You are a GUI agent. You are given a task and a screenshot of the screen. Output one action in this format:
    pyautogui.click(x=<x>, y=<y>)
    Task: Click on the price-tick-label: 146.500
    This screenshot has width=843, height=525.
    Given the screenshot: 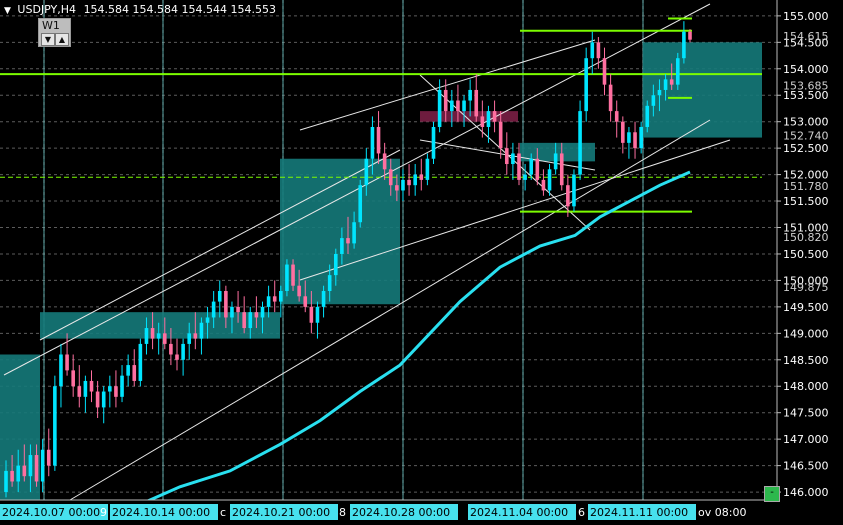 What is the action you would take?
    pyautogui.click(x=806, y=466)
    